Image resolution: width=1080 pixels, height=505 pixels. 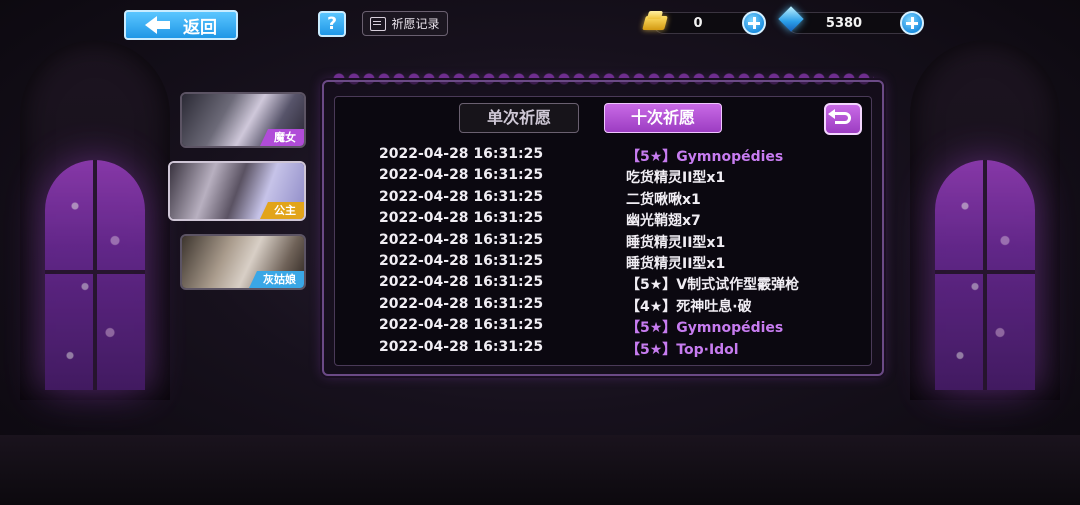 What do you see at coordinates (243, 120) in the screenshot?
I see `side-tab-witch: 魔女` at bounding box center [243, 120].